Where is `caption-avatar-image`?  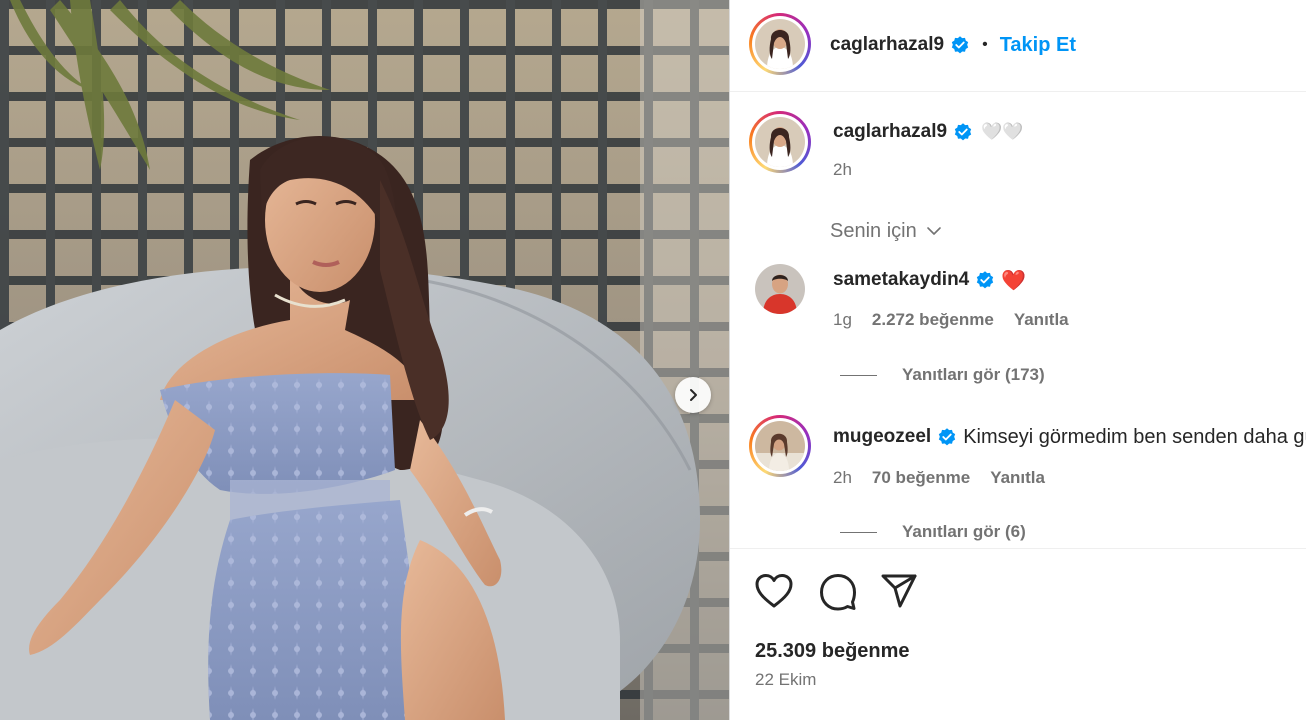
caption-avatar-image is located at coordinates (780, 142).